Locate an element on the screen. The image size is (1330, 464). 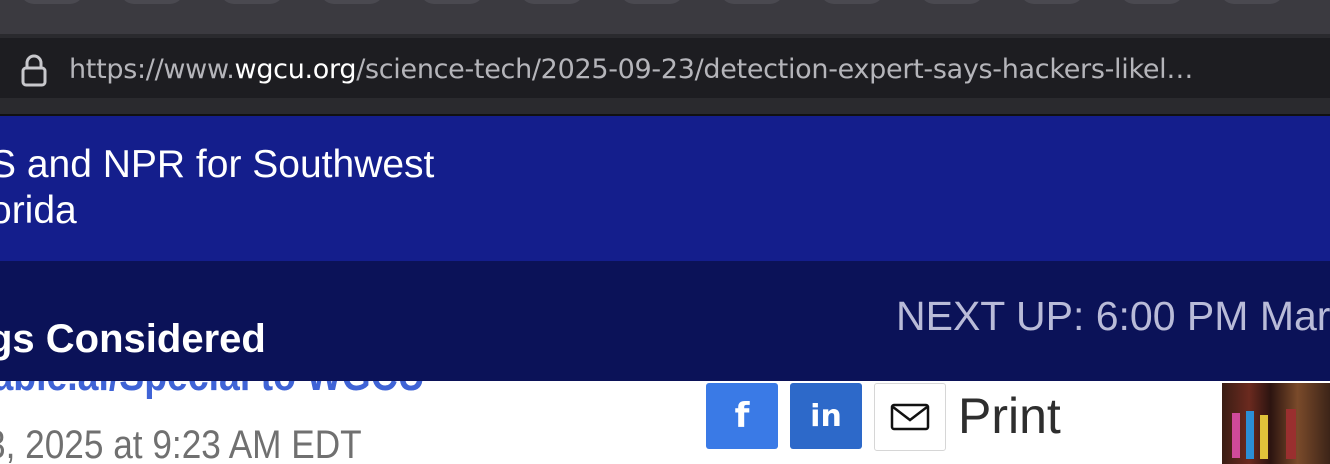
current-program: gs Considered is located at coordinates (133, 339).